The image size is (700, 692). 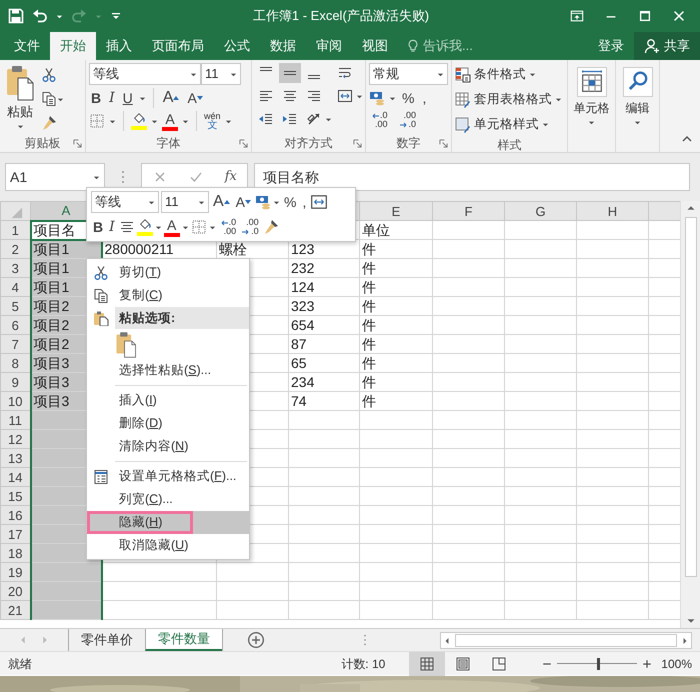 What do you see at coordinates (408, 120) in the screenshot?
I see `decrease-decimal-button: .00 .0` at bounding box center [408, 120].